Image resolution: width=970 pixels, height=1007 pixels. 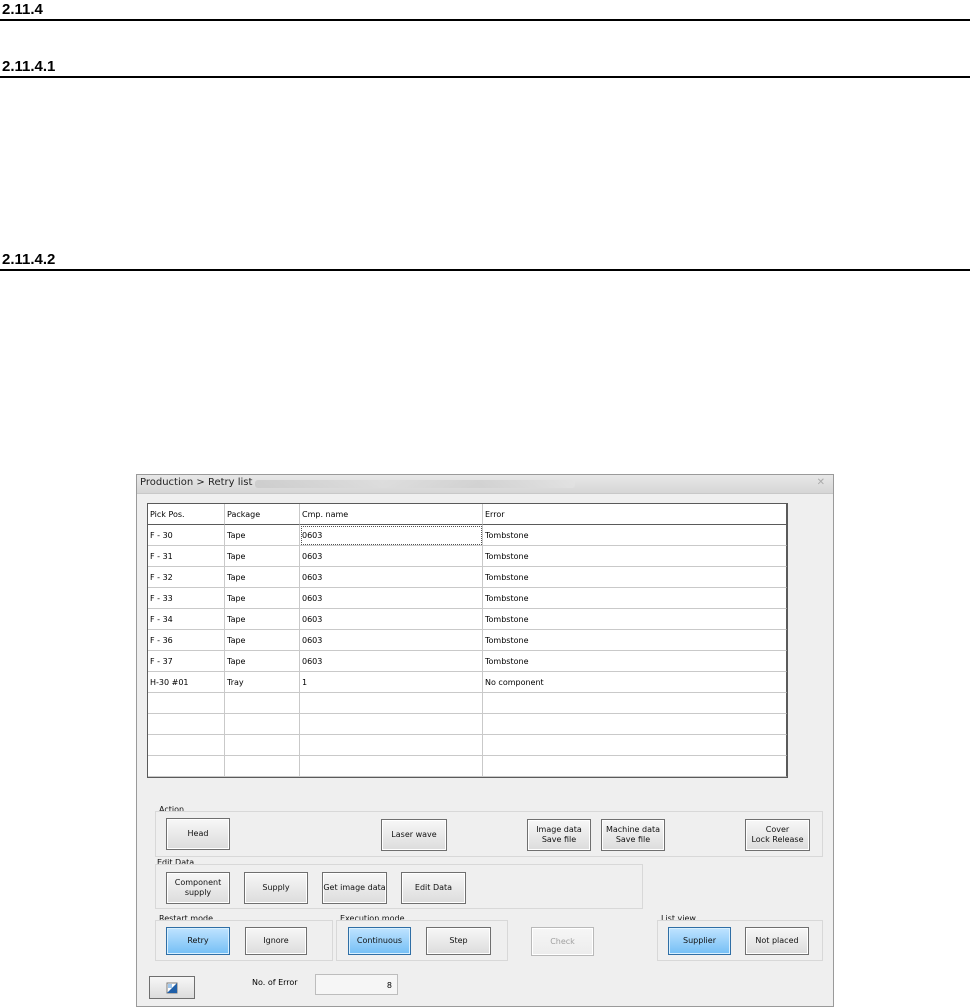 What do you see at coordinates (186, 514) in the screenshot?
I see `column-header-pick-pos: Pick Pos.` at bounding box center [186, 514].